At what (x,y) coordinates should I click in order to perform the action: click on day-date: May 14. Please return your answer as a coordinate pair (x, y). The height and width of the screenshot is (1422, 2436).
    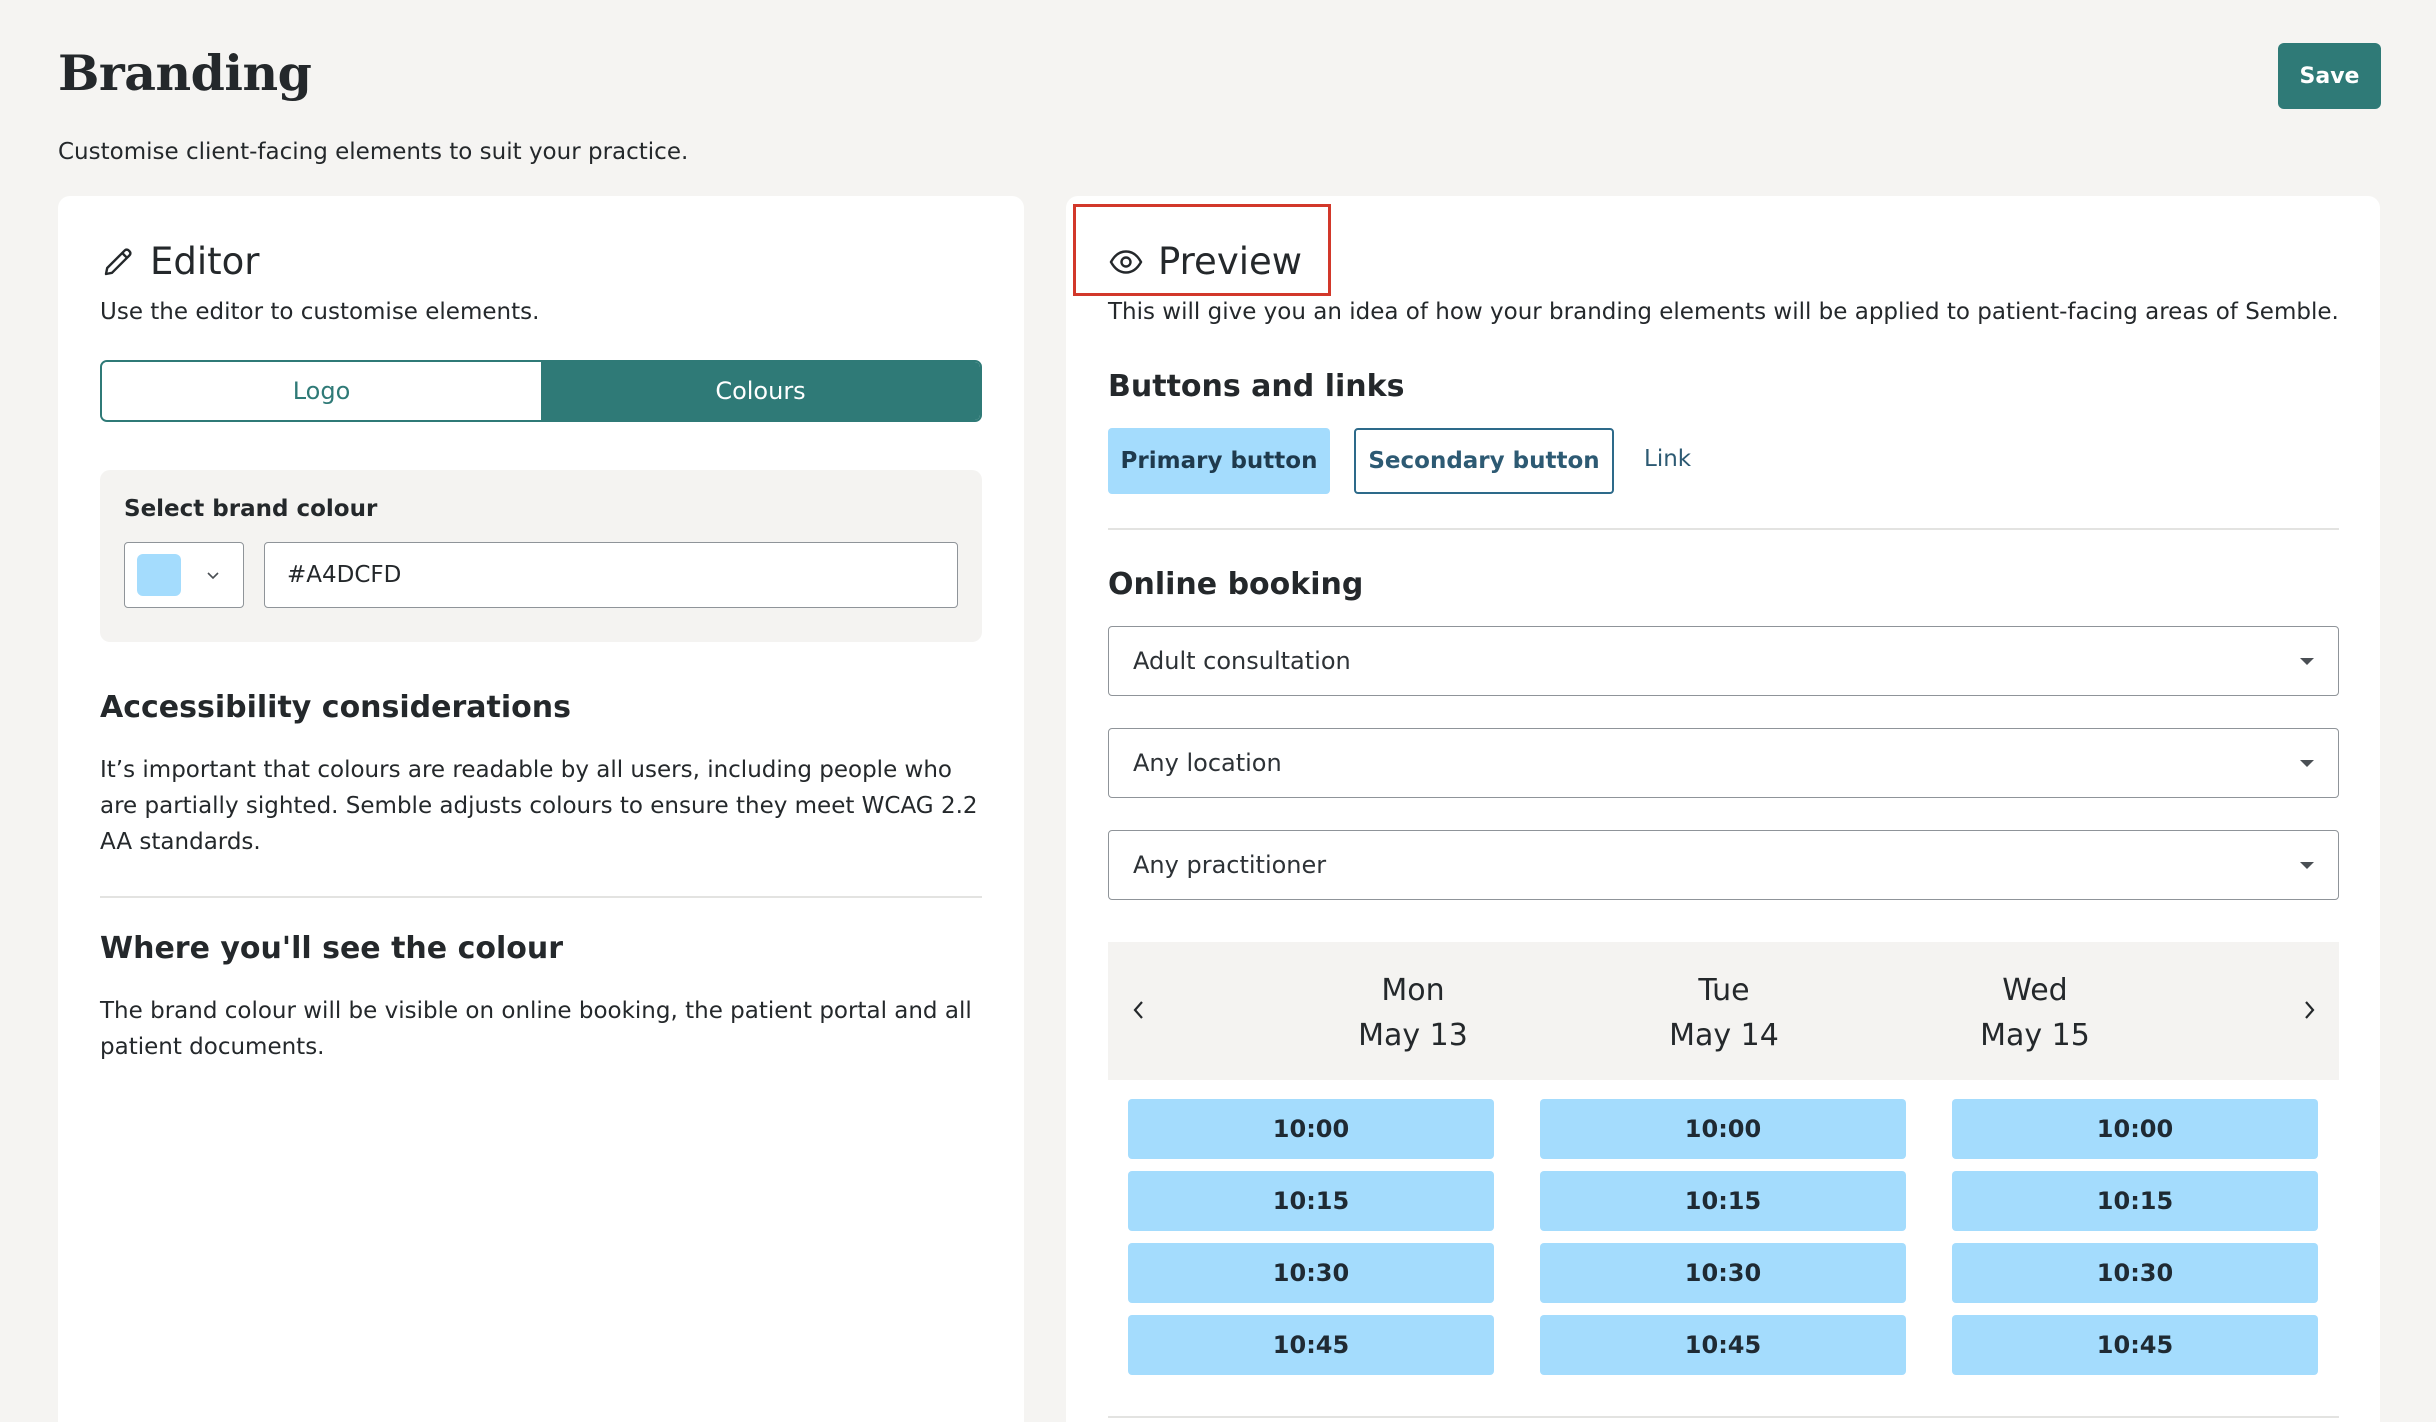
    Looking at the image, I should click on (1724, 1035).